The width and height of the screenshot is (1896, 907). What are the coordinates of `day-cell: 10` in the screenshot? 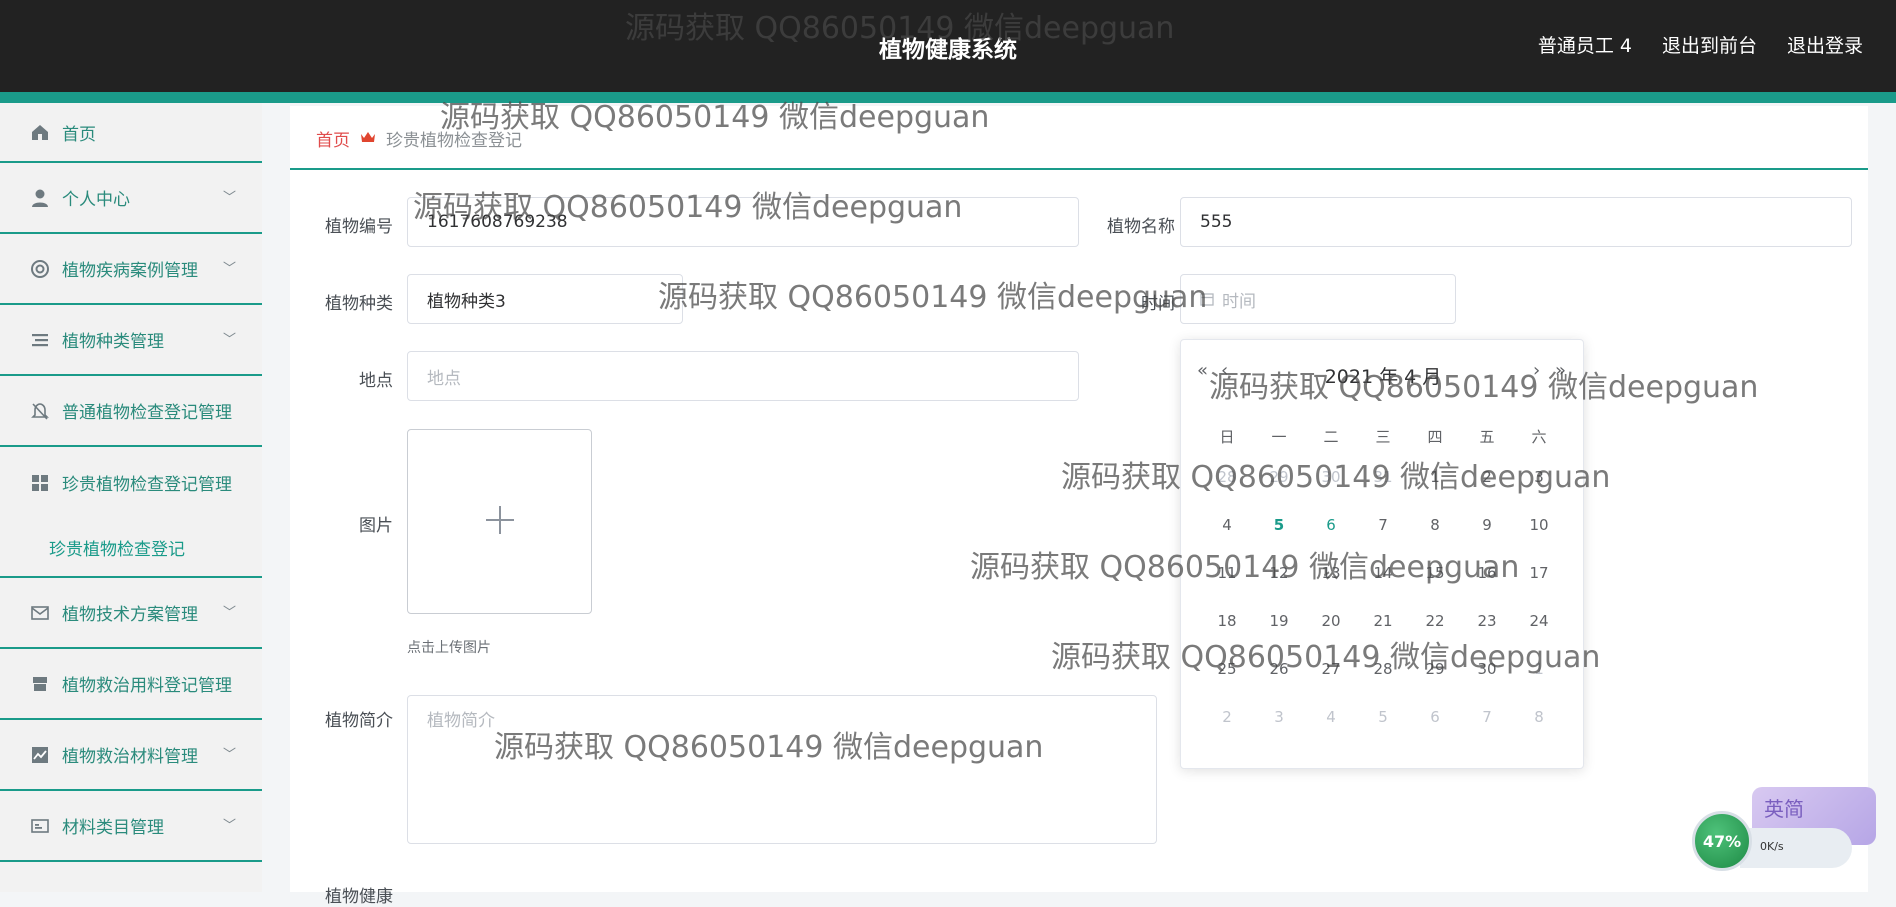 It's located at (1539, 539).